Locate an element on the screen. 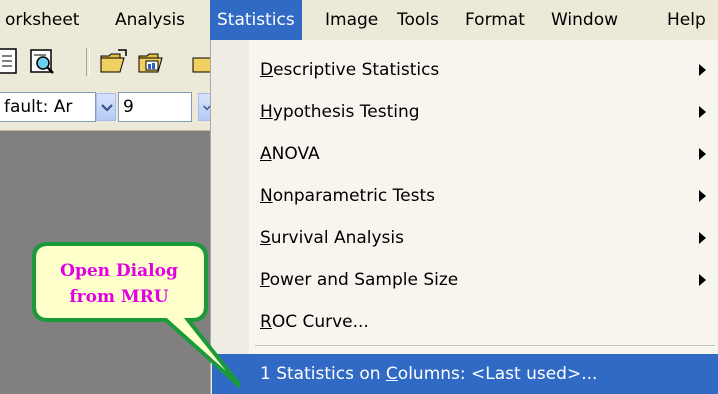  menu-statistics: Statistics is located at coordinates (256, 20).